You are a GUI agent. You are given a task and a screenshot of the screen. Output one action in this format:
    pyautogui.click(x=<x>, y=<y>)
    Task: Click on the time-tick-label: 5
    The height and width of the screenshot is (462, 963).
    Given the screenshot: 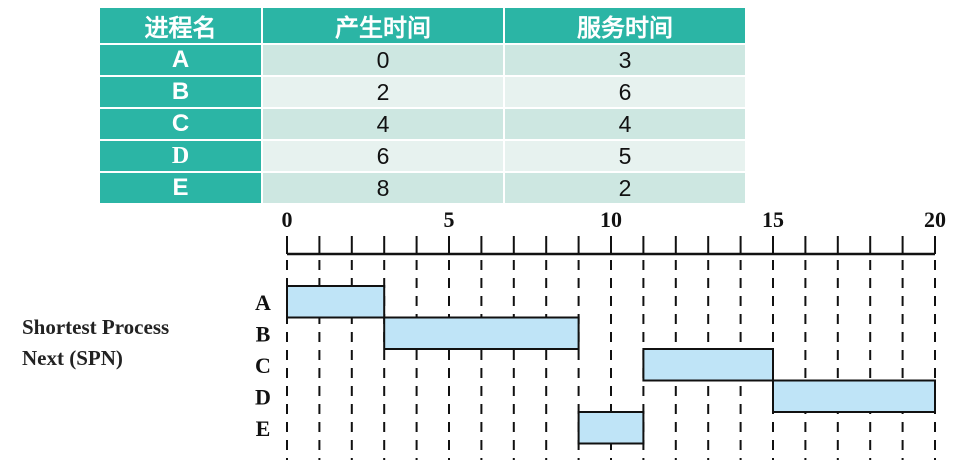 What is the action you would take?
    pyautogui.click(x=449, y=219)
    